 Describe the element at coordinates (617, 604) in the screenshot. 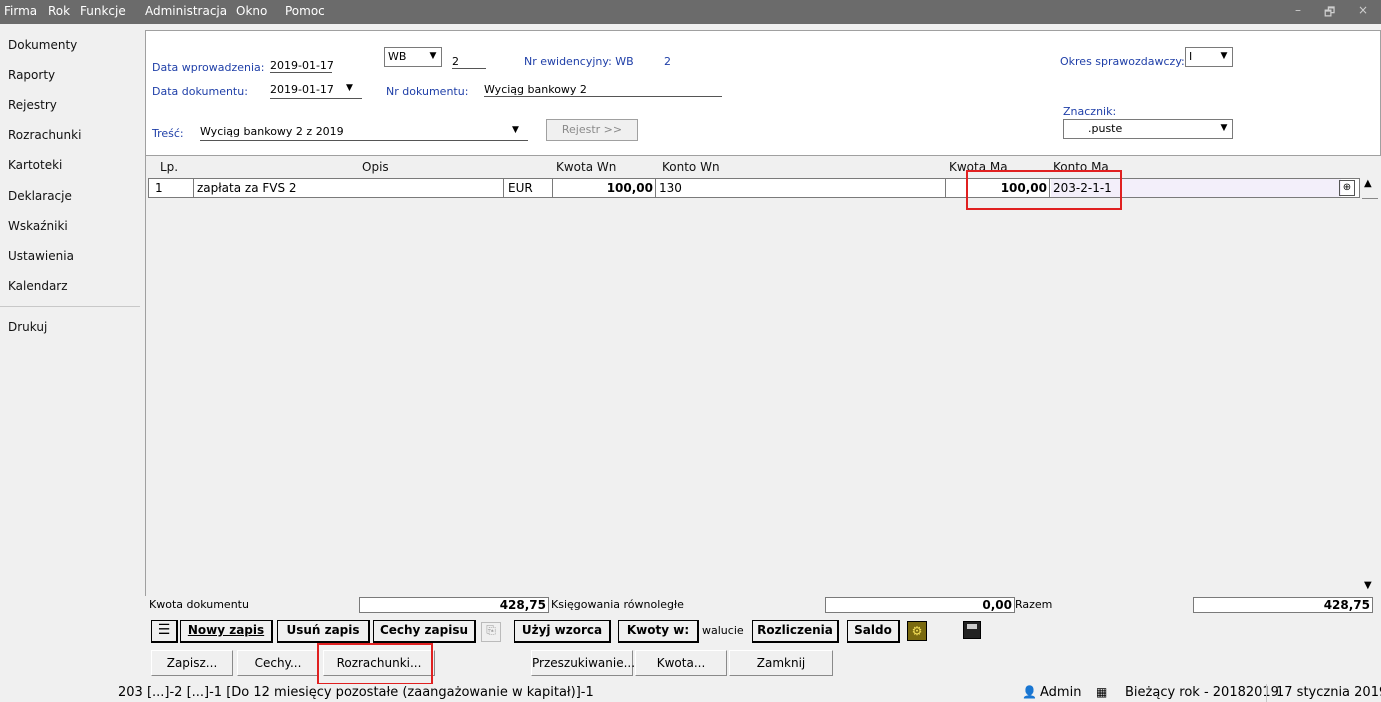

I see `parallel-label: Księgowania równoległe` at that location.